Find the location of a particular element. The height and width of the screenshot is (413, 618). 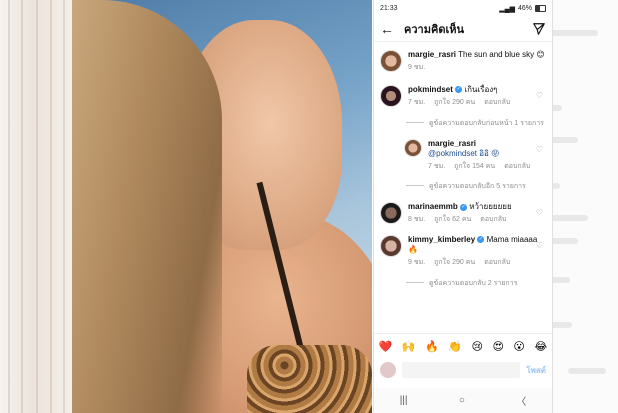

crying-emoji-button: 😢 is located at coordinates (476, 346).